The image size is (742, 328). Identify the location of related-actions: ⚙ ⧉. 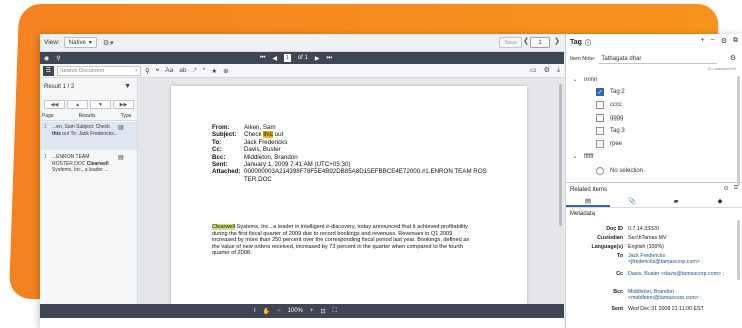
(730, 188).